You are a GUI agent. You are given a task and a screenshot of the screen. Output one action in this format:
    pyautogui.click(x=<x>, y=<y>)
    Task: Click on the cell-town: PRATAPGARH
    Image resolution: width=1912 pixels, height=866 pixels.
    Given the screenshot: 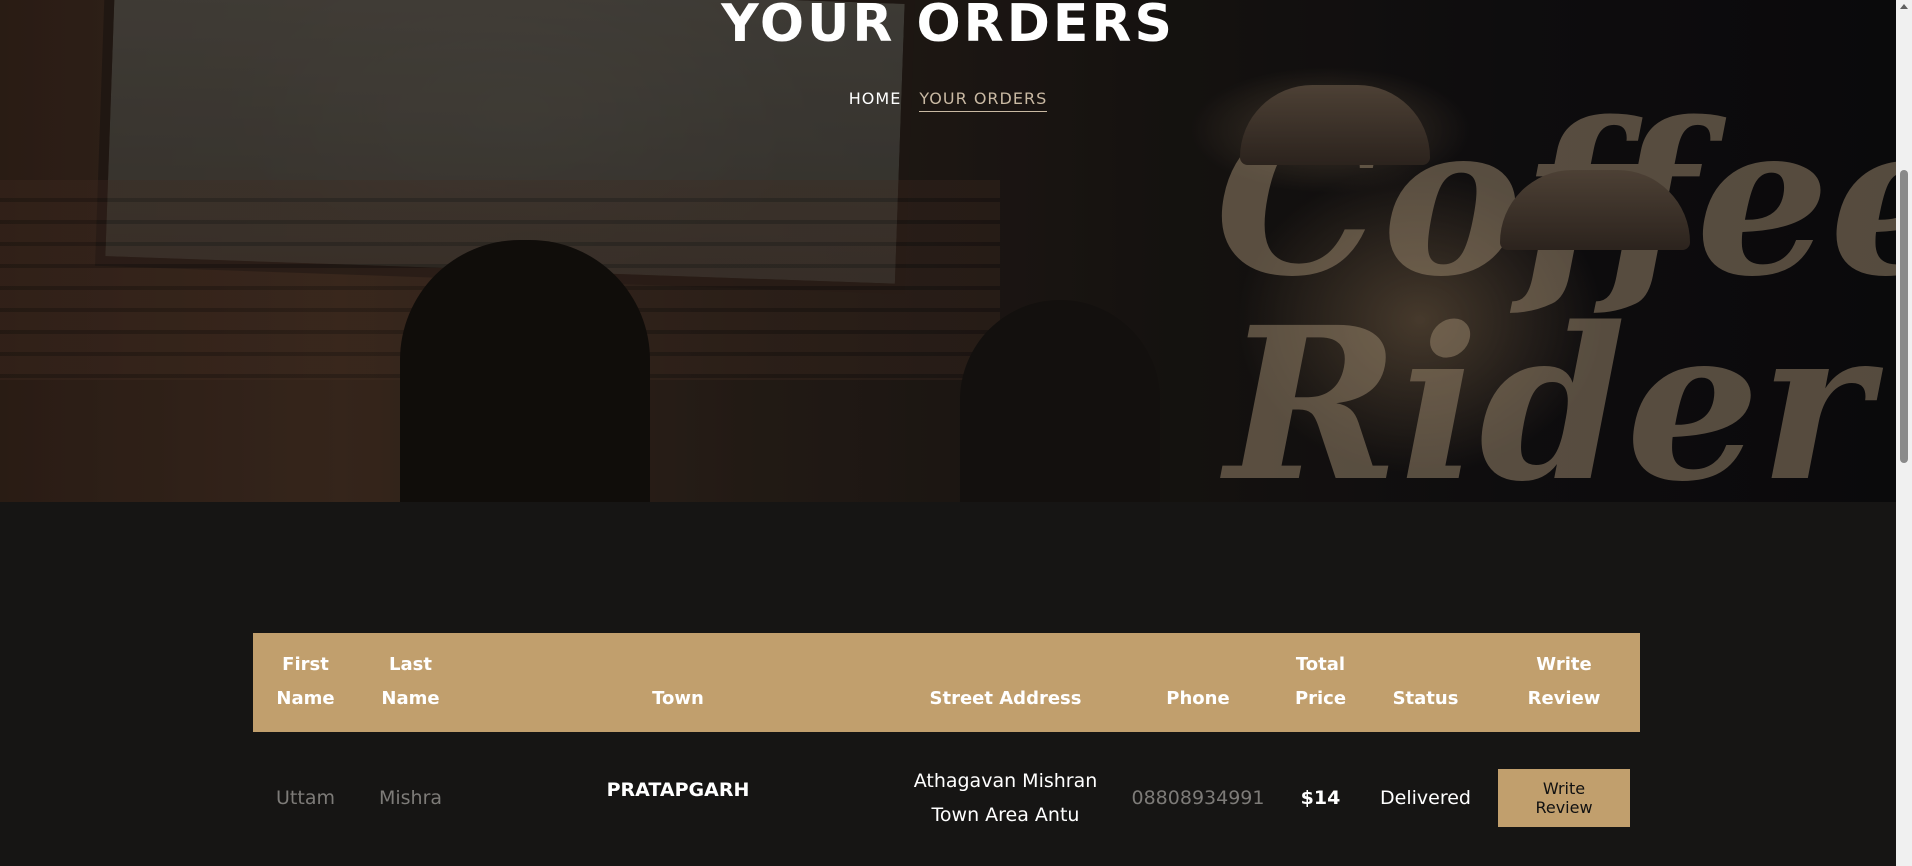 What is the action you would take?
    pyautogui.click(x=678, y=782)
    